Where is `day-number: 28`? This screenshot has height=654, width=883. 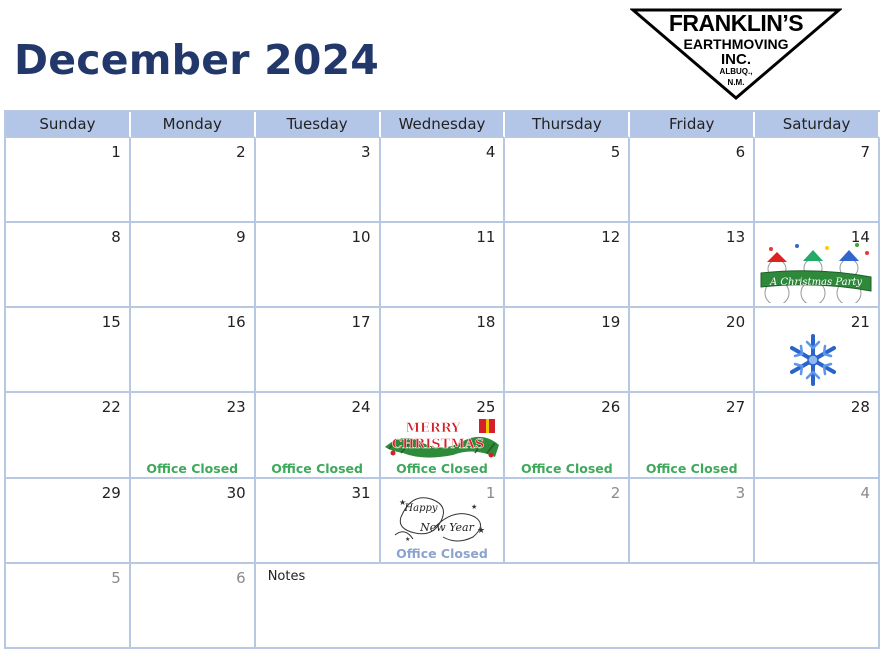 day-number: 28 is located at coordinates (860, 407).